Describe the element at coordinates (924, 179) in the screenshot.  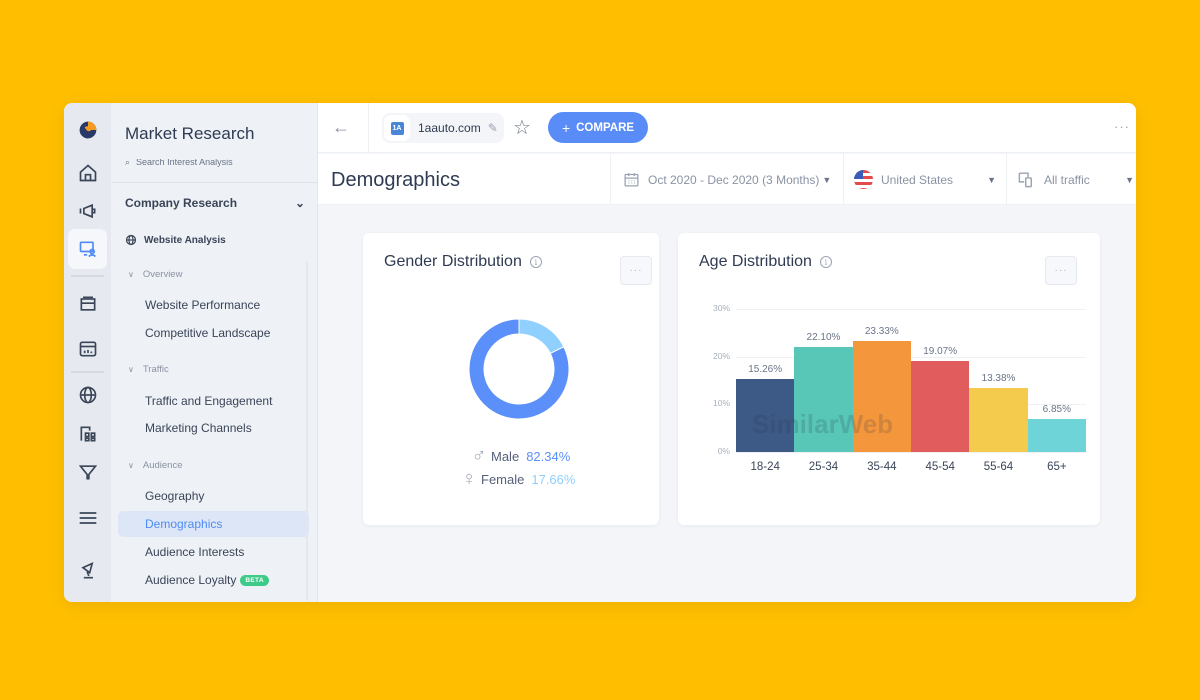
I see `country-filter: United States ▼` at that location.